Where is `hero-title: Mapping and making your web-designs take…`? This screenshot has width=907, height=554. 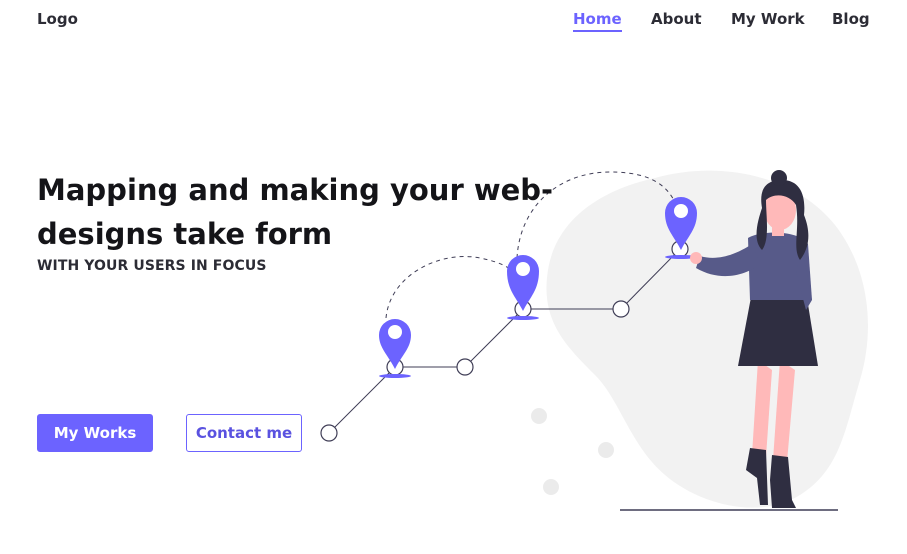 hero-title: Mapping and making your web-designs take… is located at coordinates (295, 212).